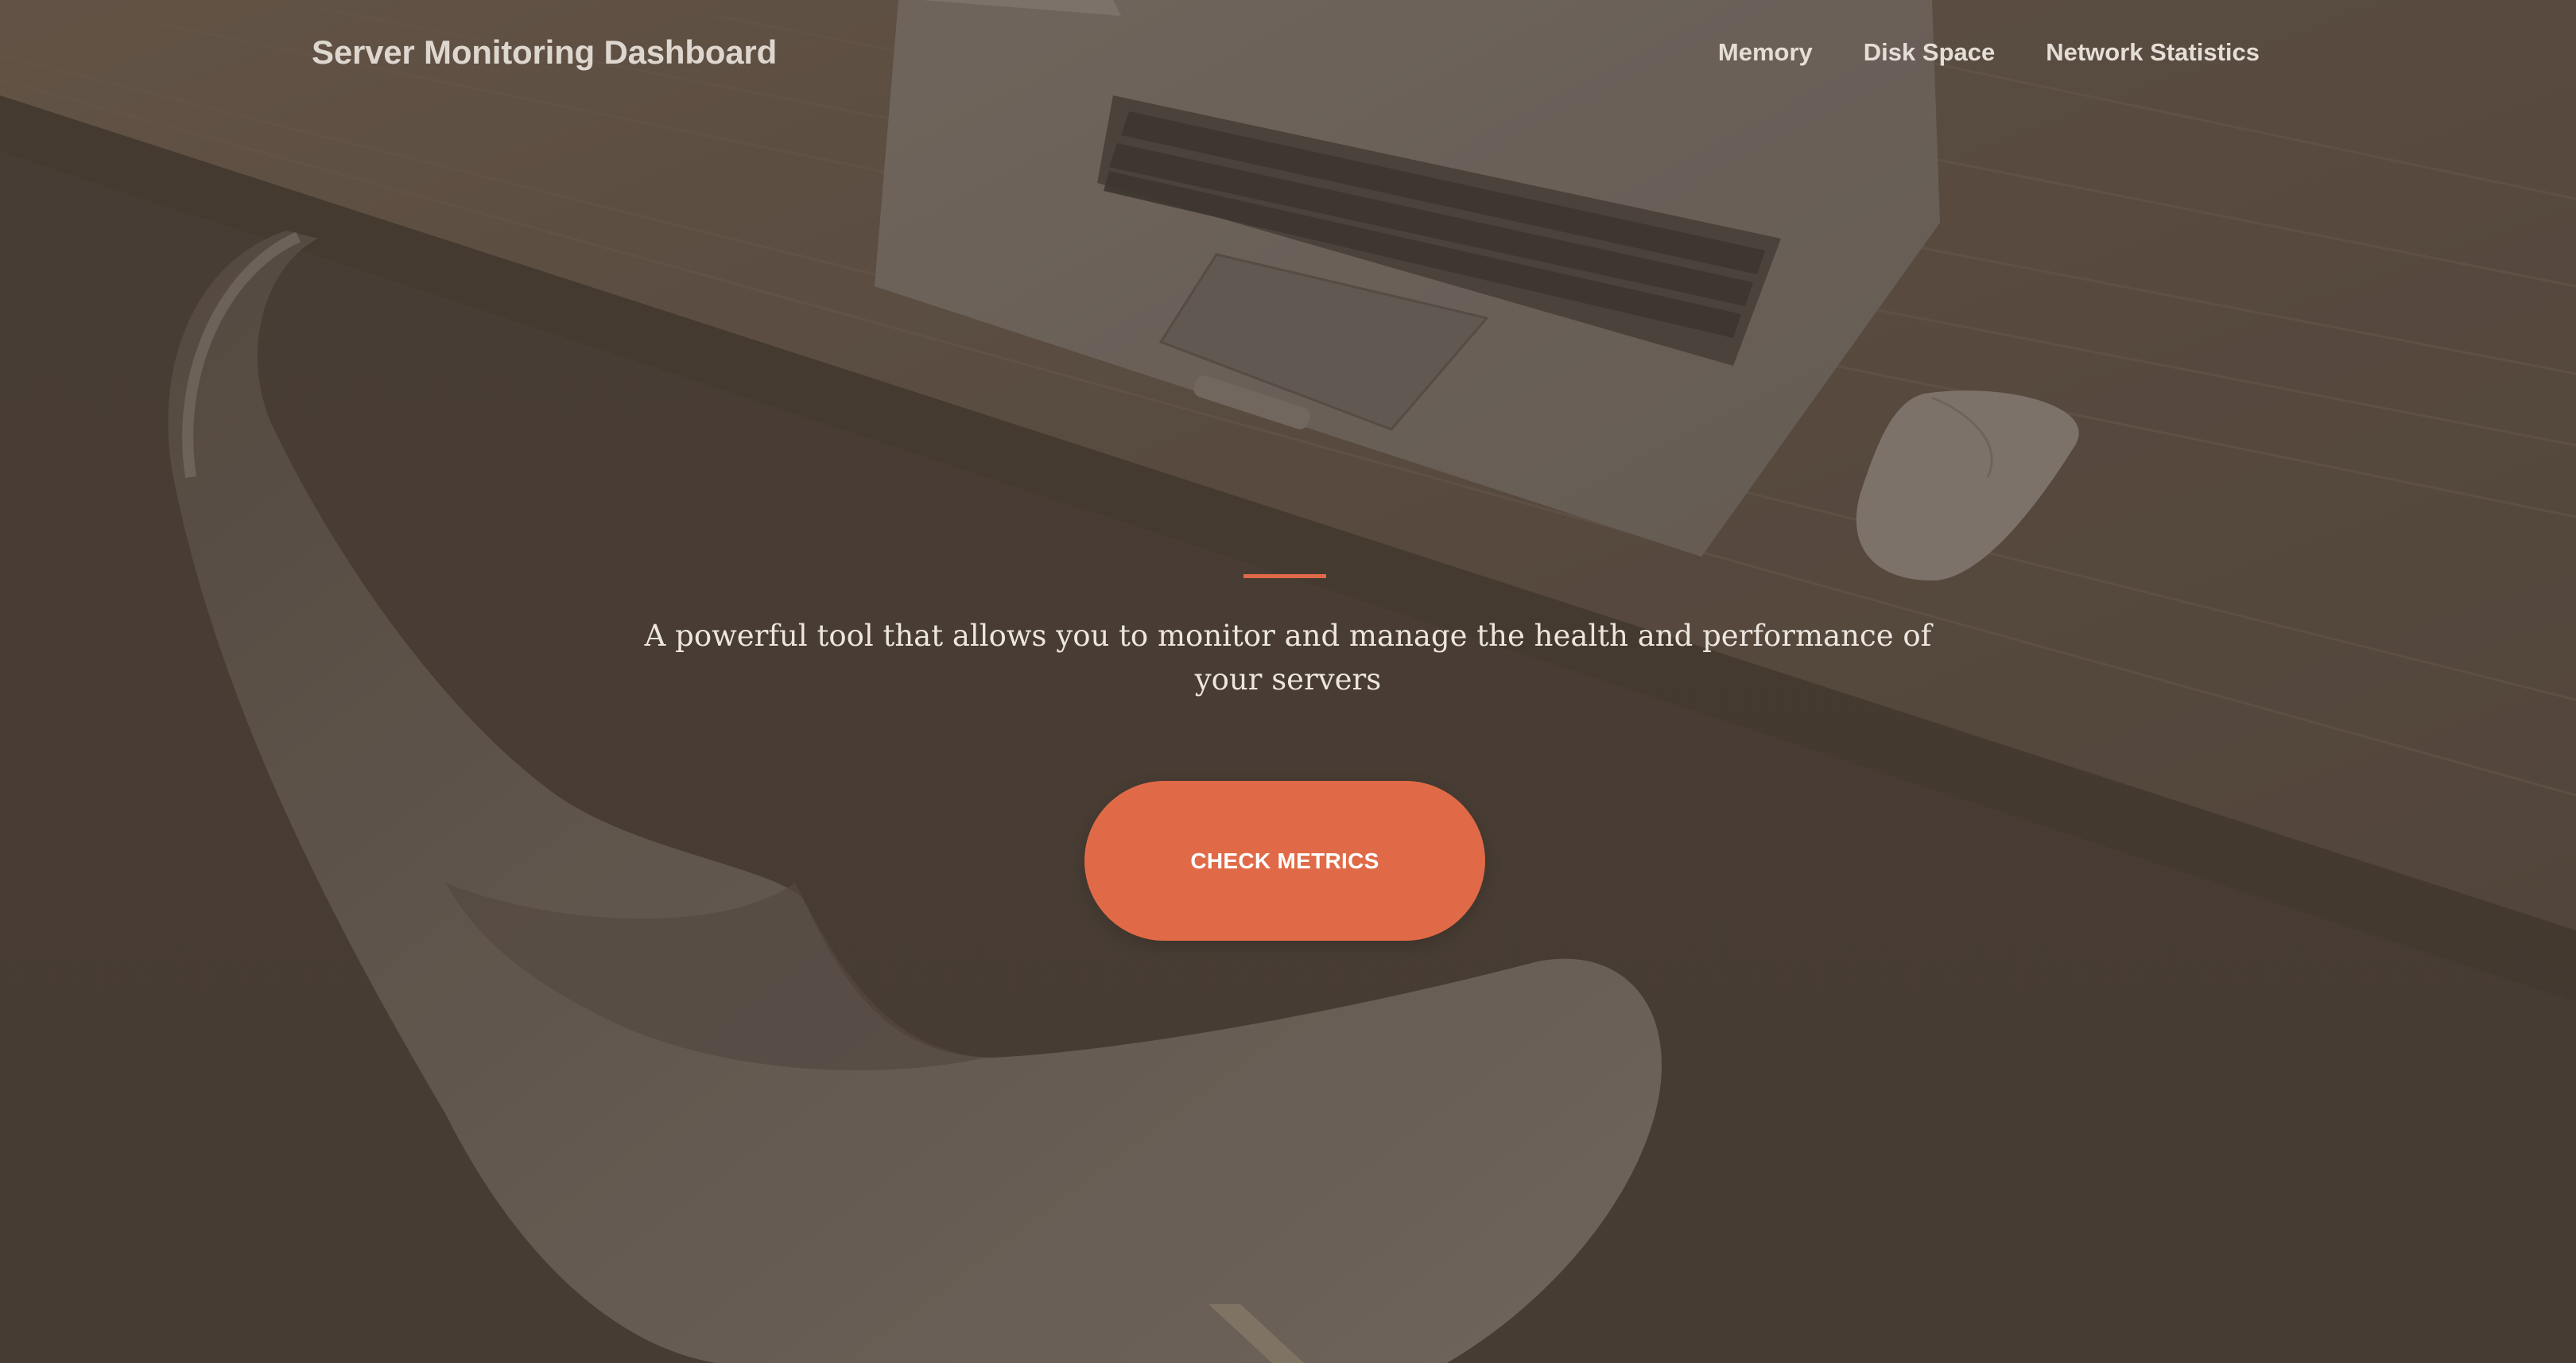 The width and height of the screenshot is (2576, 1363). What do you see at coordinates (544, 53) in the screenshot?
I see `brand-link: Server Monitoring Dashboard` at bounding box center [544, 53].